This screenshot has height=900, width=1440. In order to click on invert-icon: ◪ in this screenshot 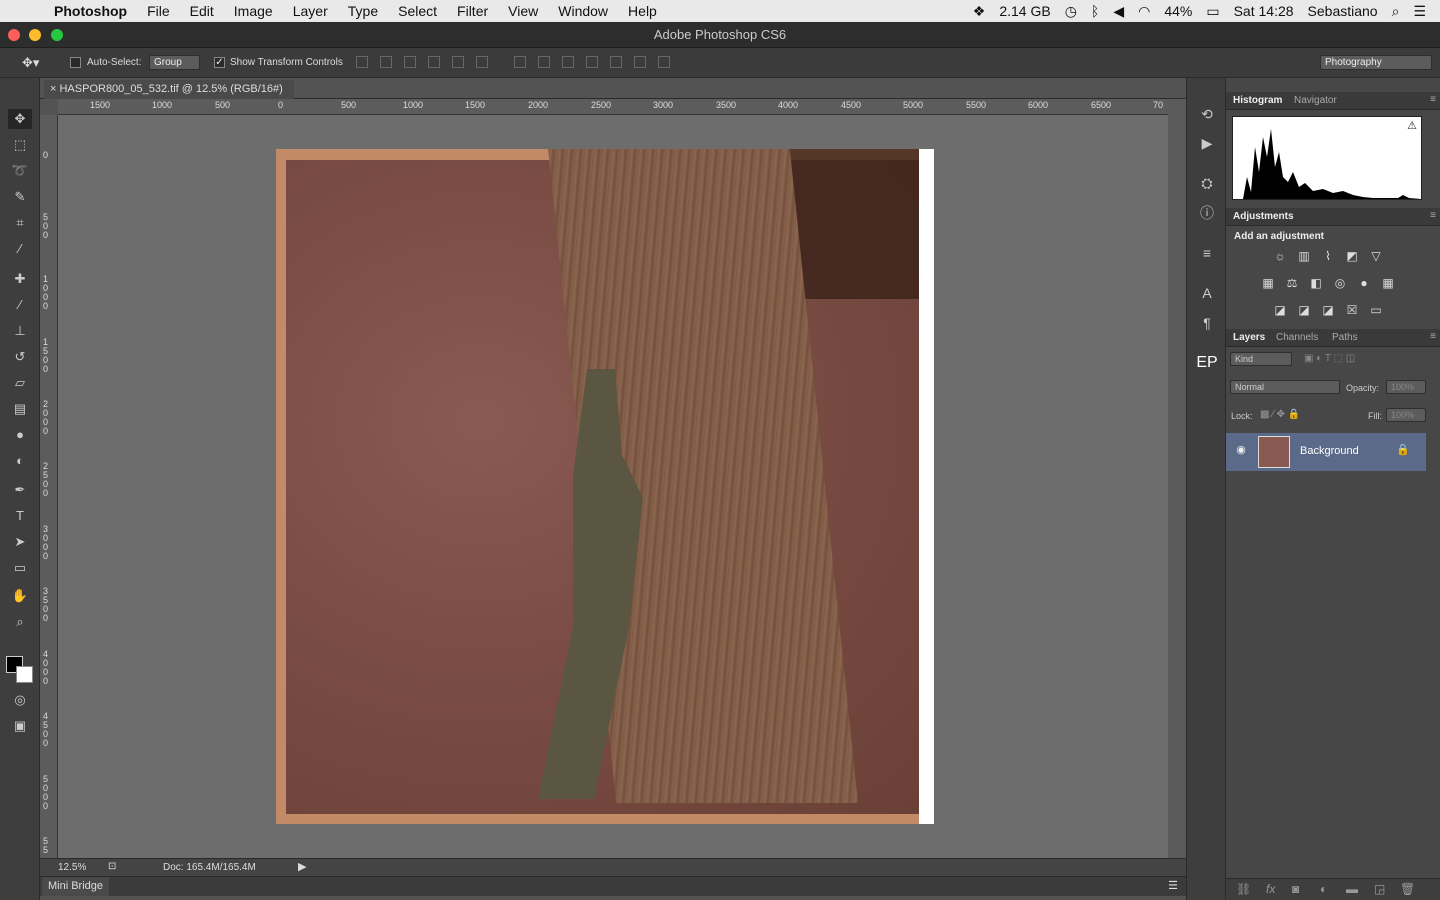, I will do `click(1280, 310)`.